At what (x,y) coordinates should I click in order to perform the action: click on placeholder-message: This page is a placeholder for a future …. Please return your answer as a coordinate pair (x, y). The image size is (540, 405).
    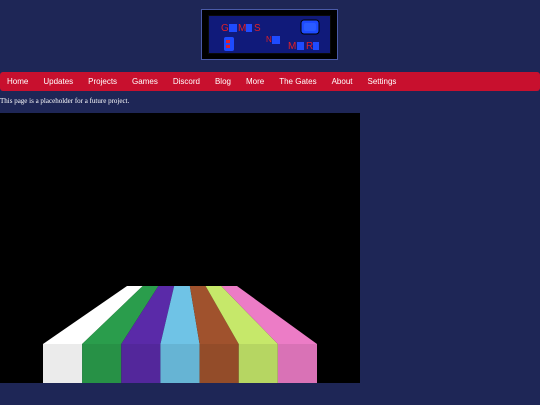
    Looking at the image, I should click on (65, 101).